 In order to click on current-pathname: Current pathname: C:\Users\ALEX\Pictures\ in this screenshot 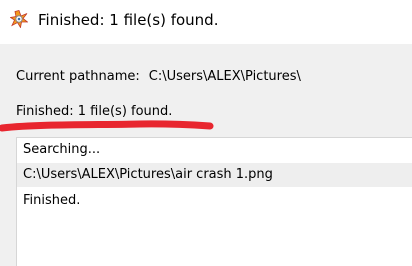, I will do `click(158, 77)`.